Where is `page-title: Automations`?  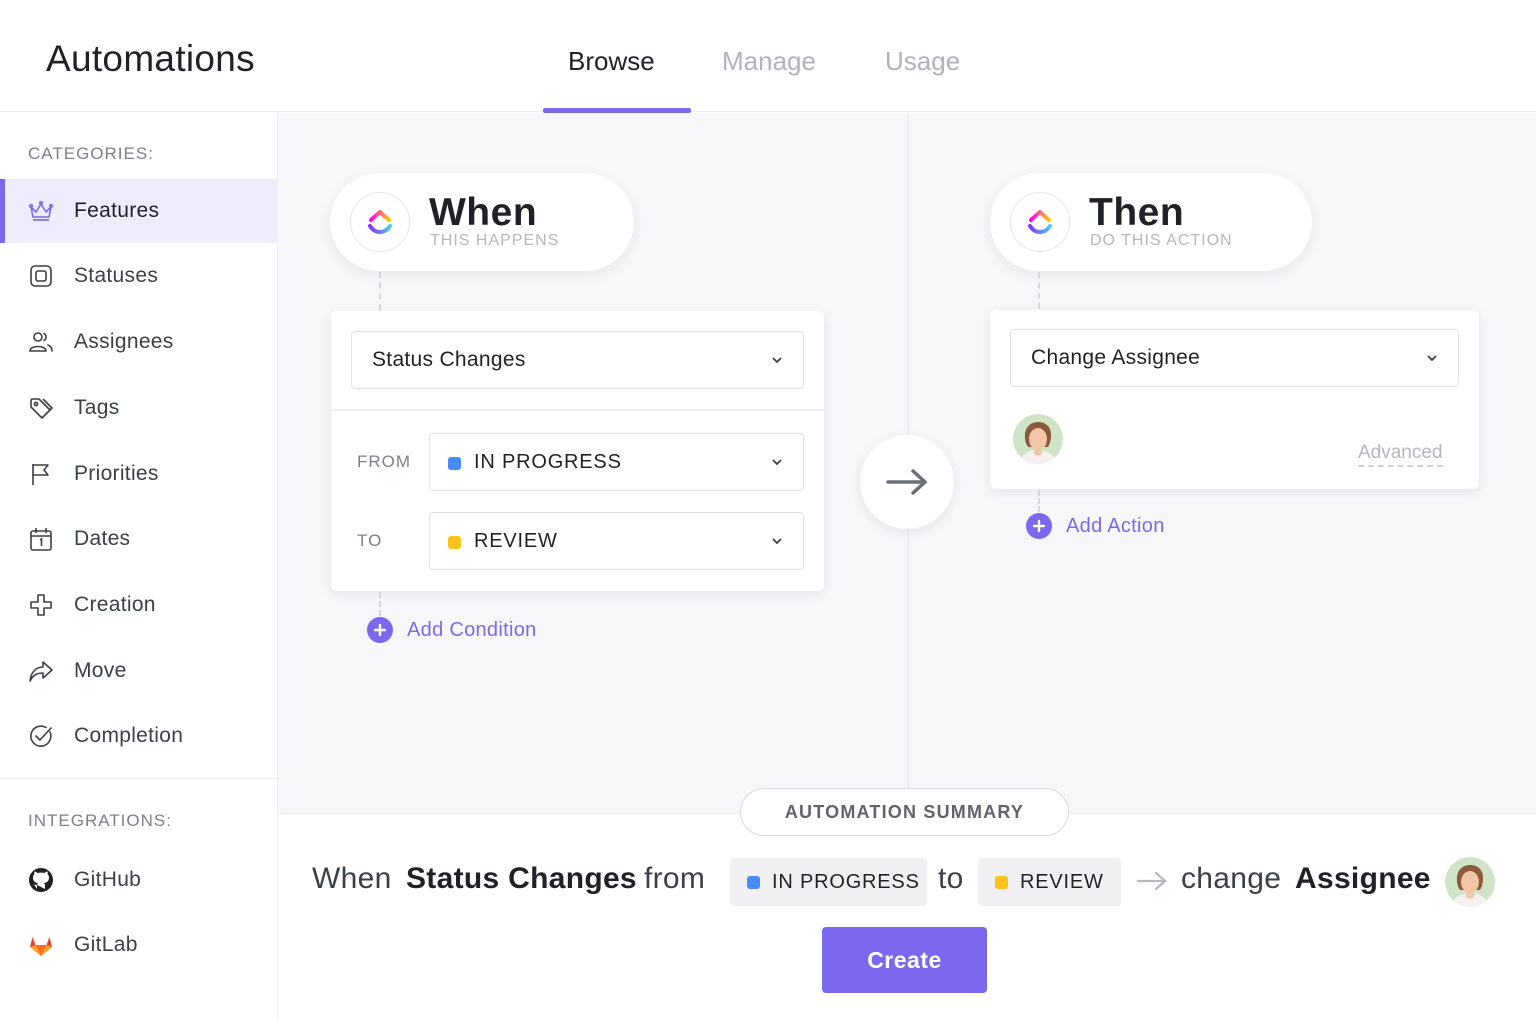
page-title: Automations is located at coordinates (150, 58).